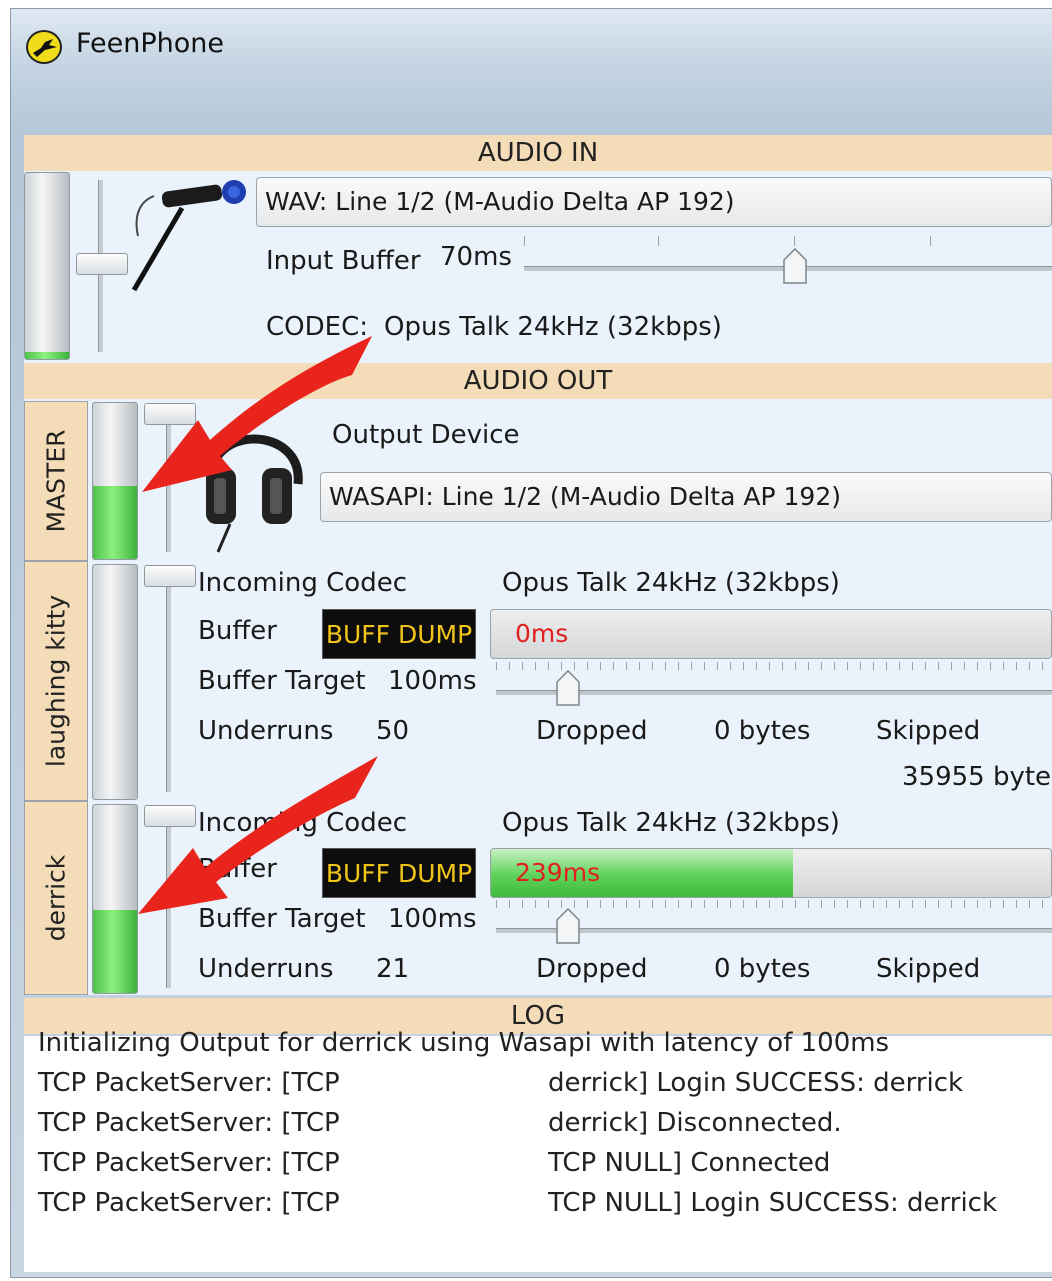 The height and width of the screenshot is (1281, 1052). What do you see at coordinates (193, 238) in the screenshot?
I see `microphone-icon` at bounding box center [193, 238].